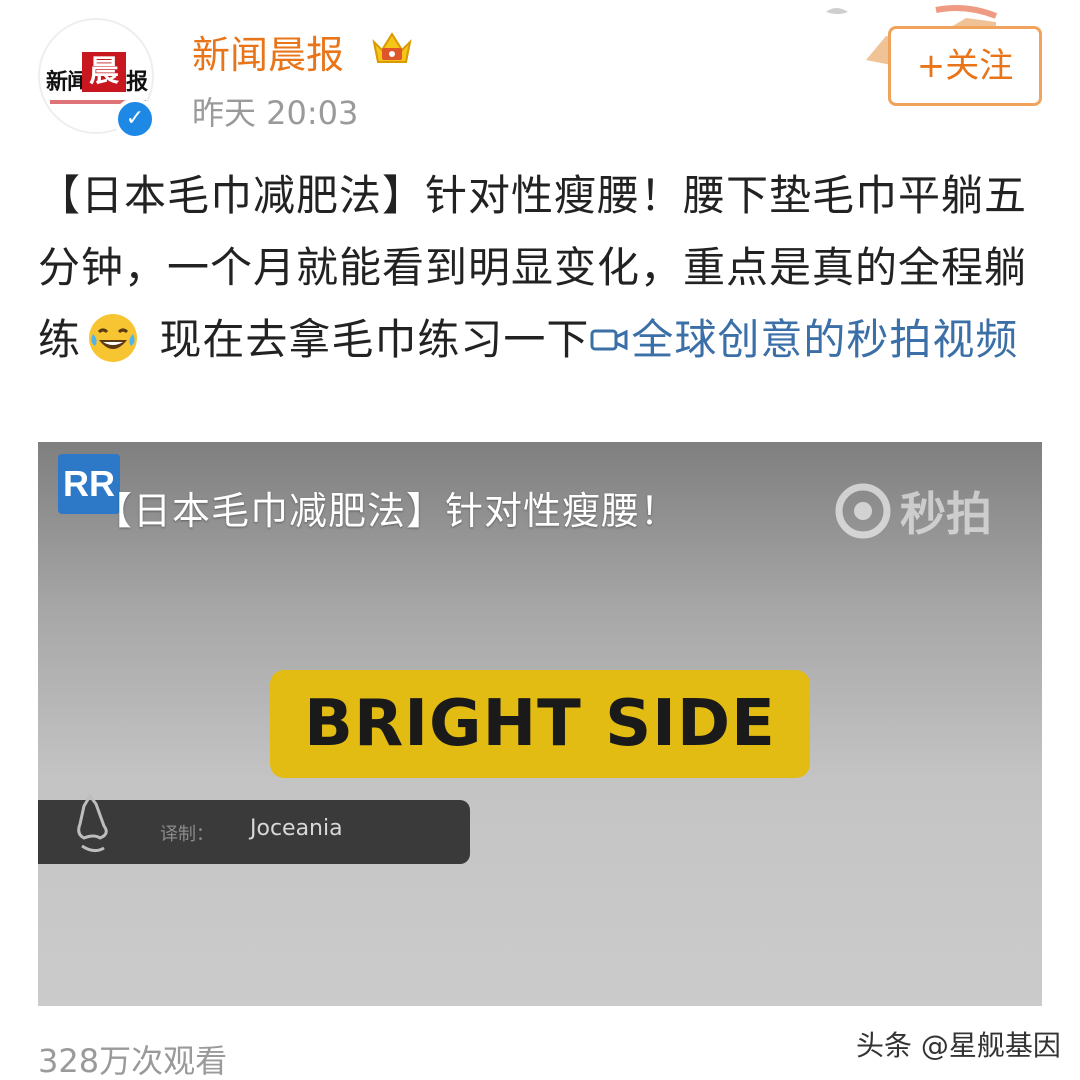 The width and height of the screenshot is (1080, 1080). I want to click on bright-side-badge: BRIGHT SIDE, so click(540, 724).